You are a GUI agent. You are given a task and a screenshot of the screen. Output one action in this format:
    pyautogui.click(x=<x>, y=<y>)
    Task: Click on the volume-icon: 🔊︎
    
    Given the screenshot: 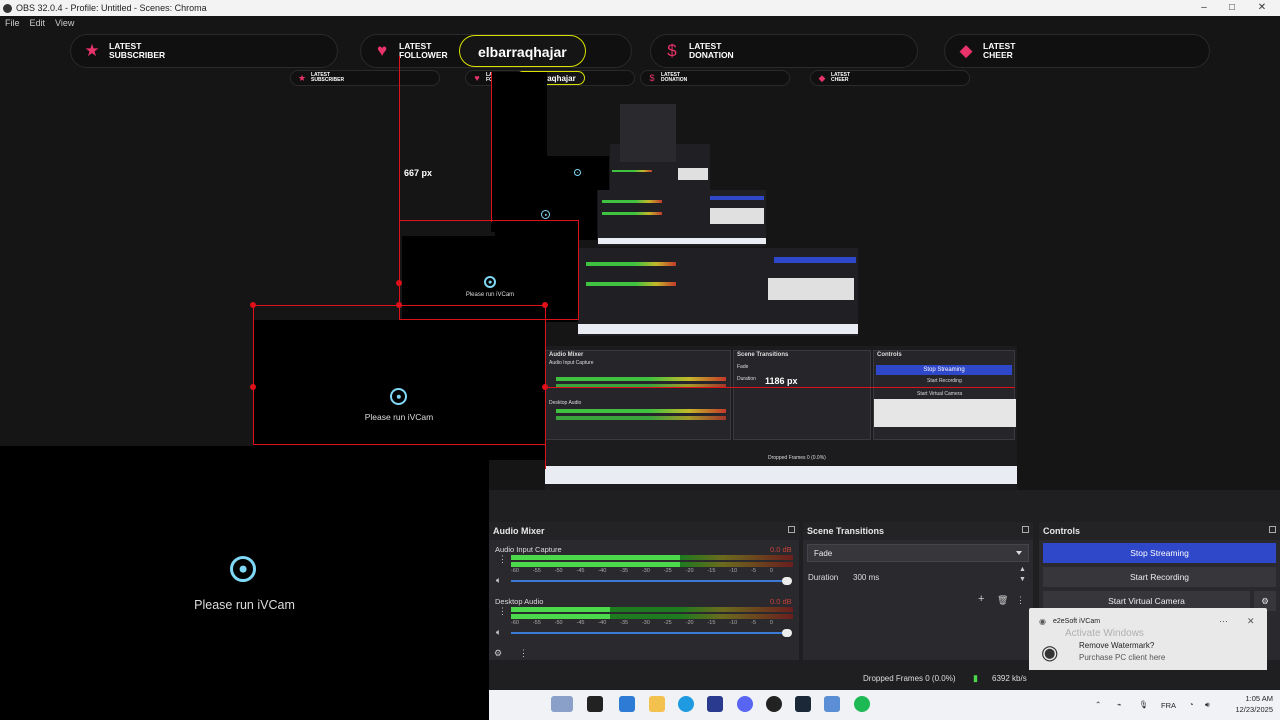 What is the action you would take?
    pyautogui.click(x=1207, y=705)
    